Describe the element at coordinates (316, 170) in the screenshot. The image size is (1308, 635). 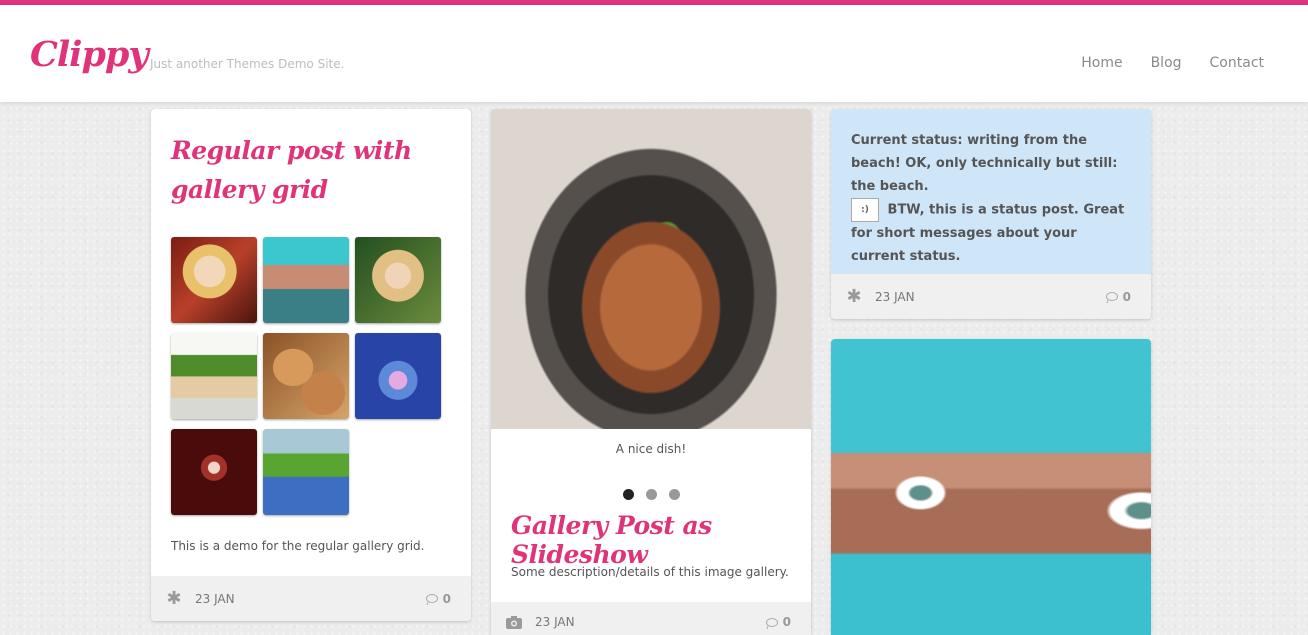
I see `post-title: Regular post with gallery grid` at that location.